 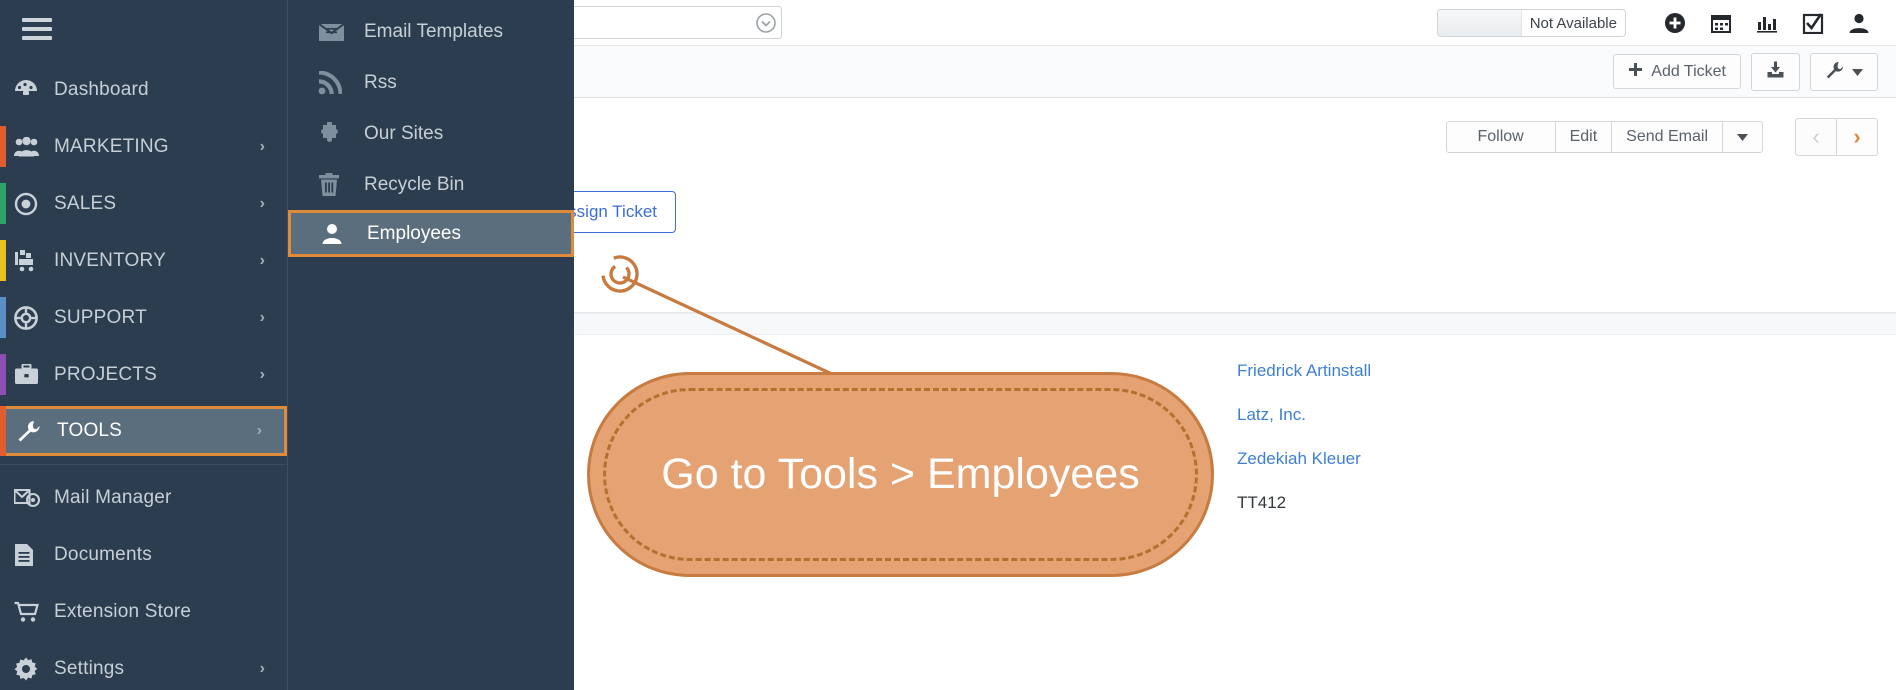 I want to click on sidebar-divider, so click(x=143, y=464).